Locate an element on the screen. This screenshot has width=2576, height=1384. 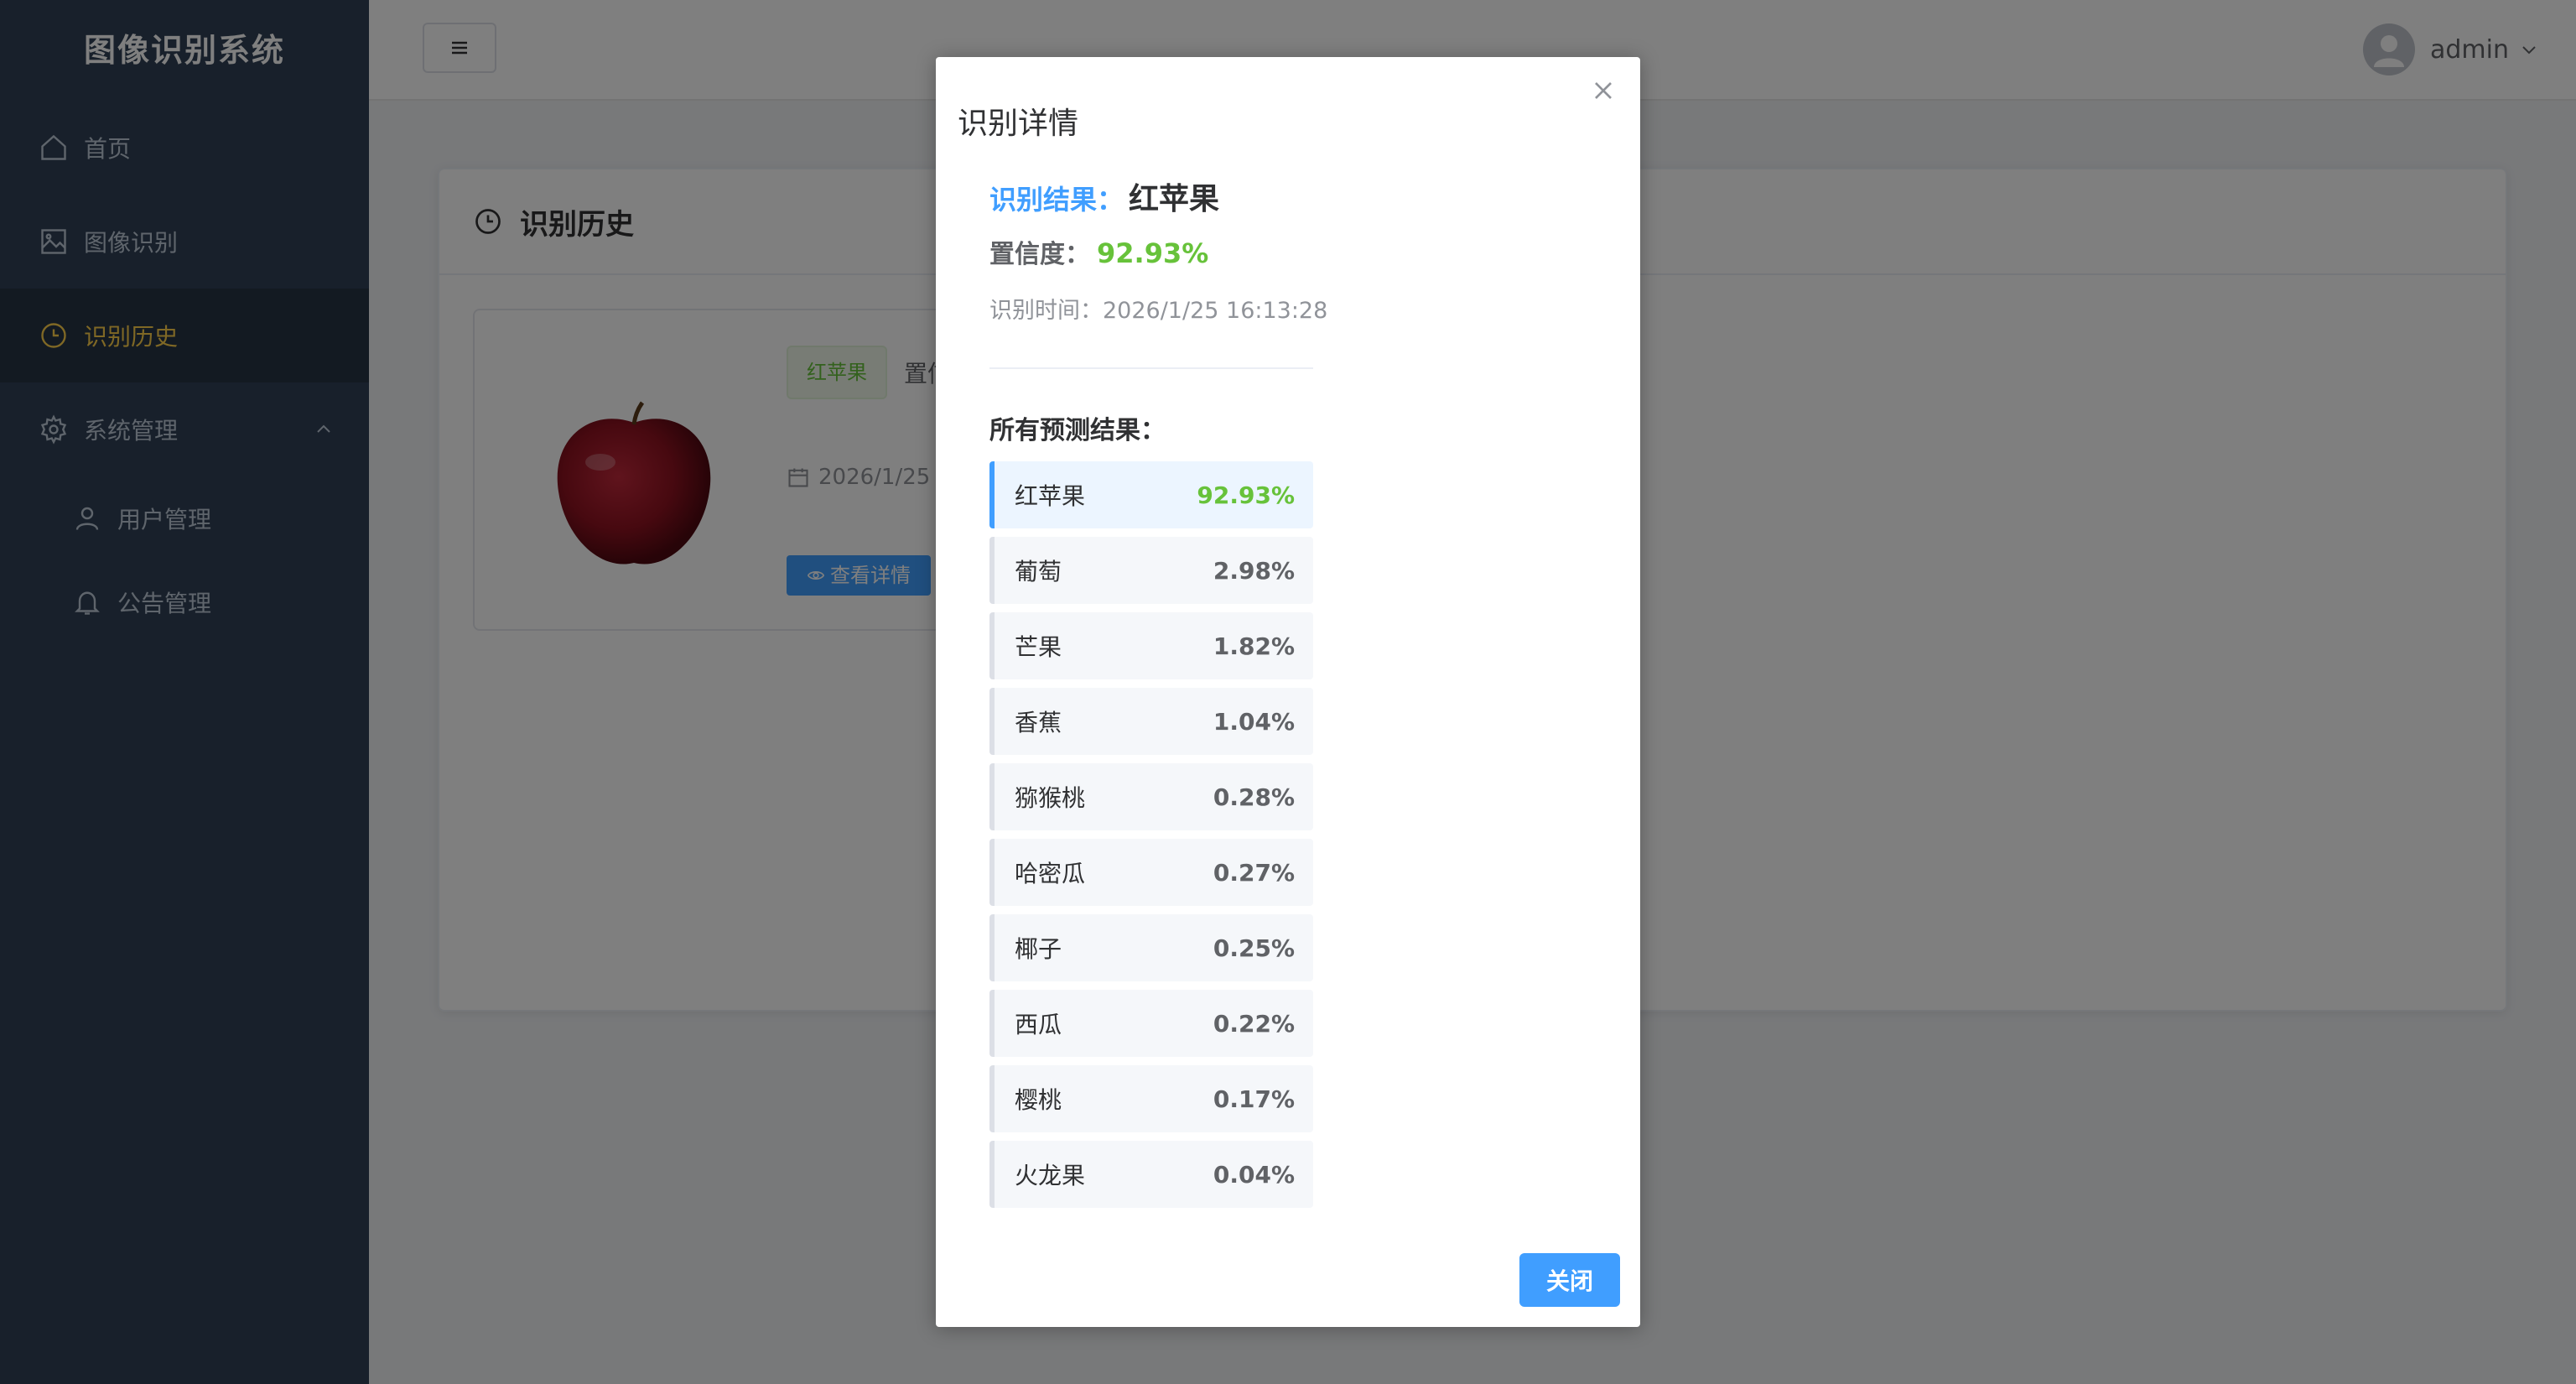
prediction-row: 哈密瓜 0.27% is located at coordinates (1151, 872).